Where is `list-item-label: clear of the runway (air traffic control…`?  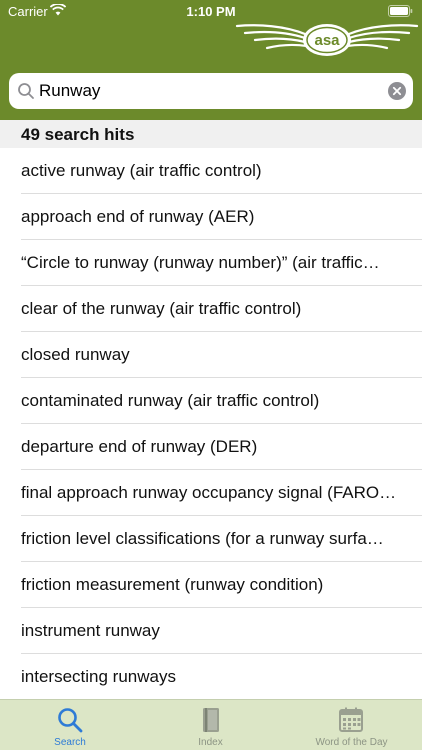 list-item-label: clear of the runway (air traffic control… is located at coordinates (161, 308).